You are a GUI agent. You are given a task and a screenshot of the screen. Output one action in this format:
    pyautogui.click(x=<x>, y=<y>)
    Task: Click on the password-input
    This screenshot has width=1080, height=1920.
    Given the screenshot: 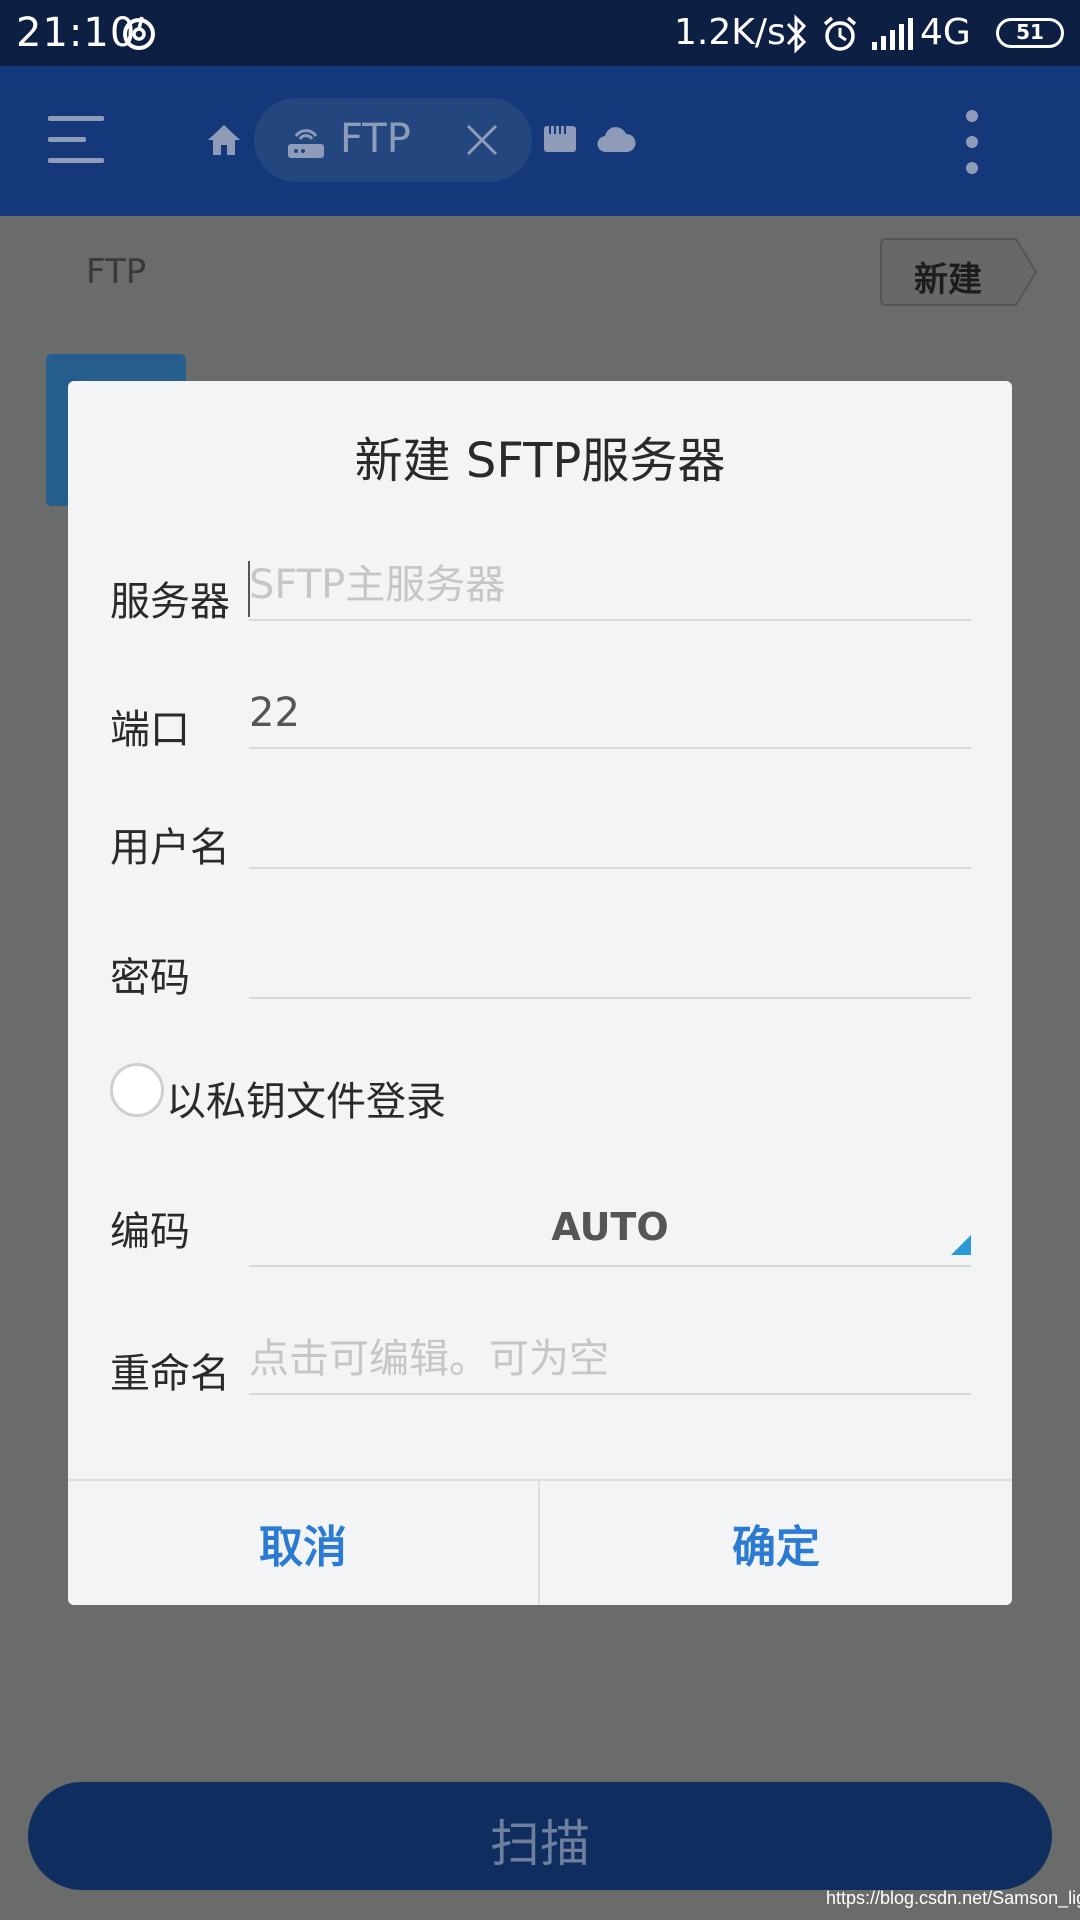 What is the action you would take?
    pyautogui.click(x=610, y=963)
    